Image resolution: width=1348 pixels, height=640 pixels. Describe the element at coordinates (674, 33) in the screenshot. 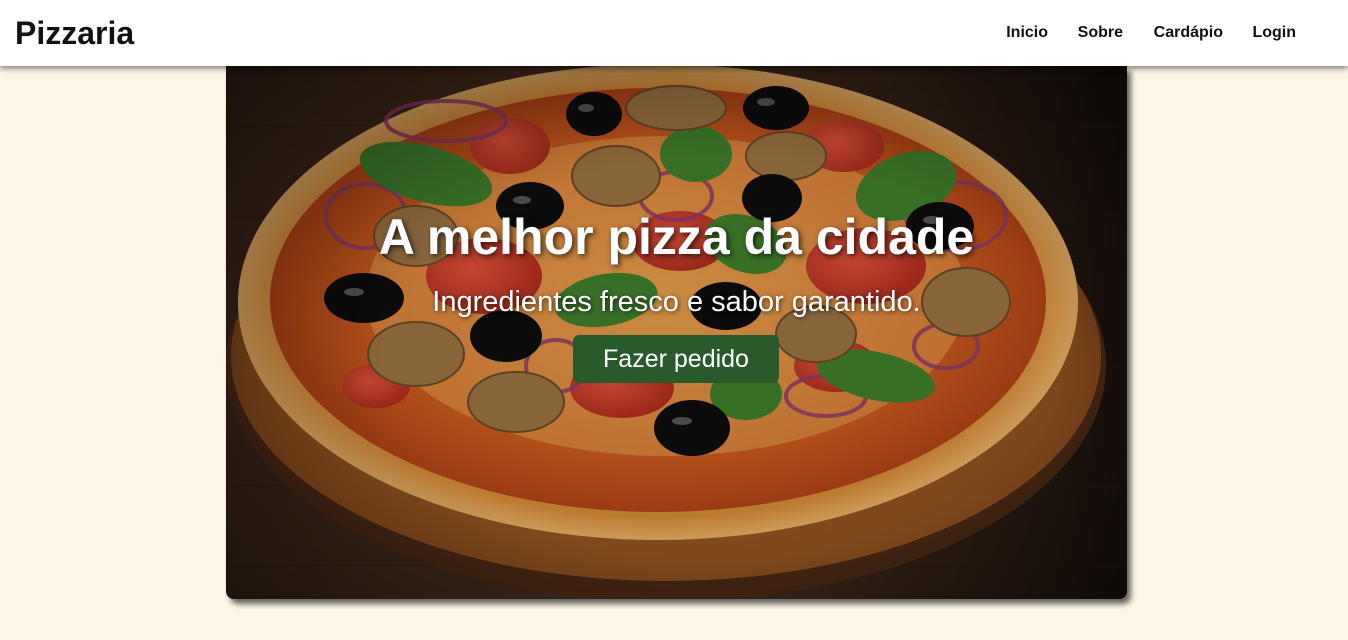

I see `site-header: Pizzaria Inicio Sobre Cardápio Login` at that location.